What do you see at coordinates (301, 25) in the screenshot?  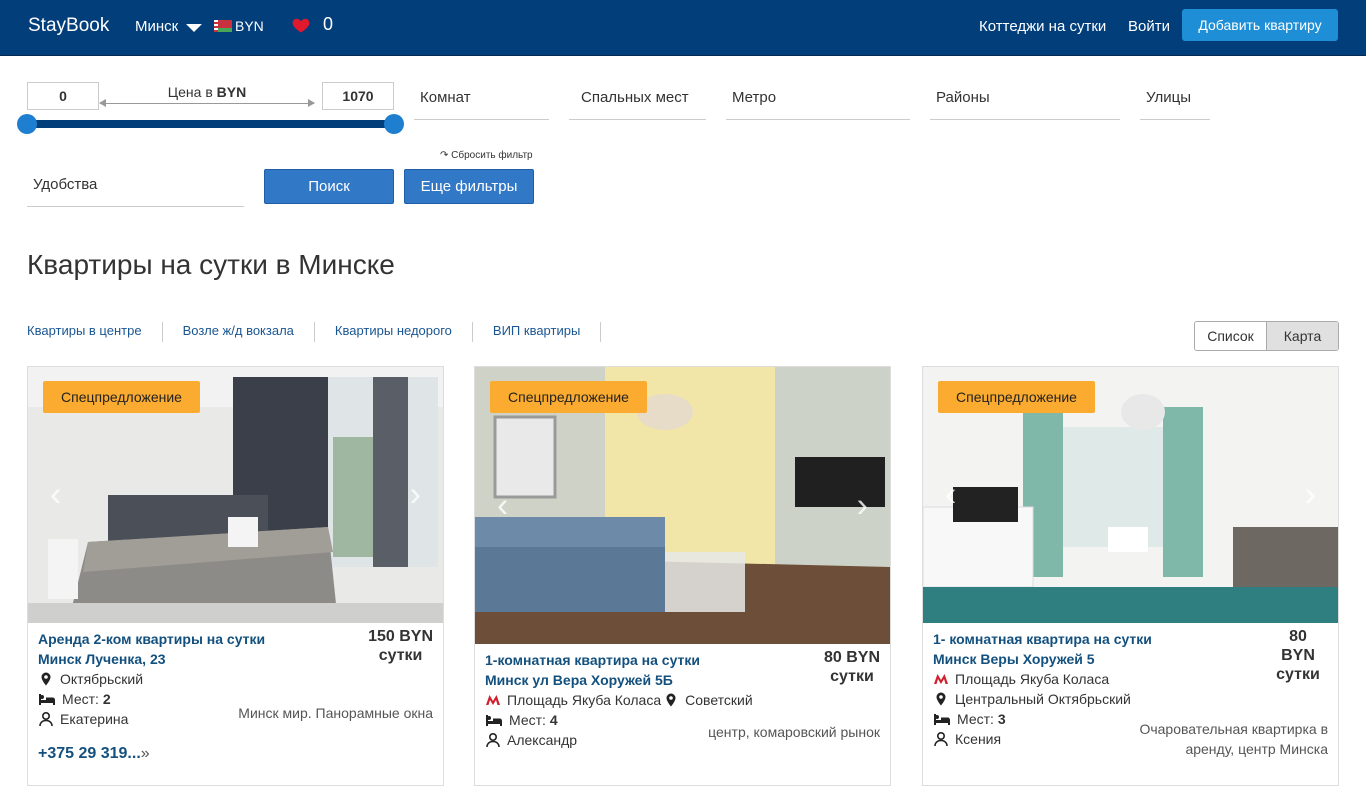 I see `heart-icon` at bounding box center [301, 25].